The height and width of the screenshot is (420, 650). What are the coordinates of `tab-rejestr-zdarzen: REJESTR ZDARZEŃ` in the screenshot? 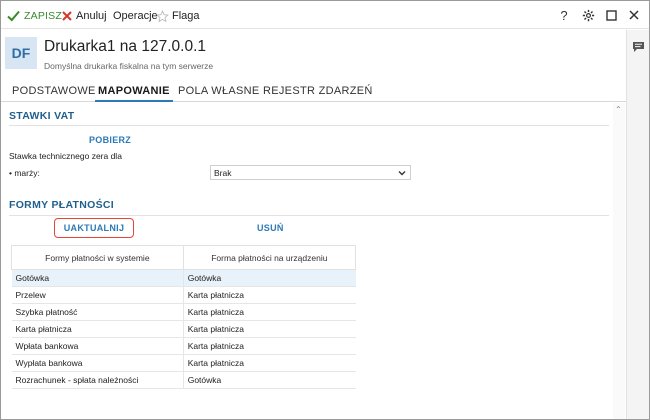 It's located at (318, 93).